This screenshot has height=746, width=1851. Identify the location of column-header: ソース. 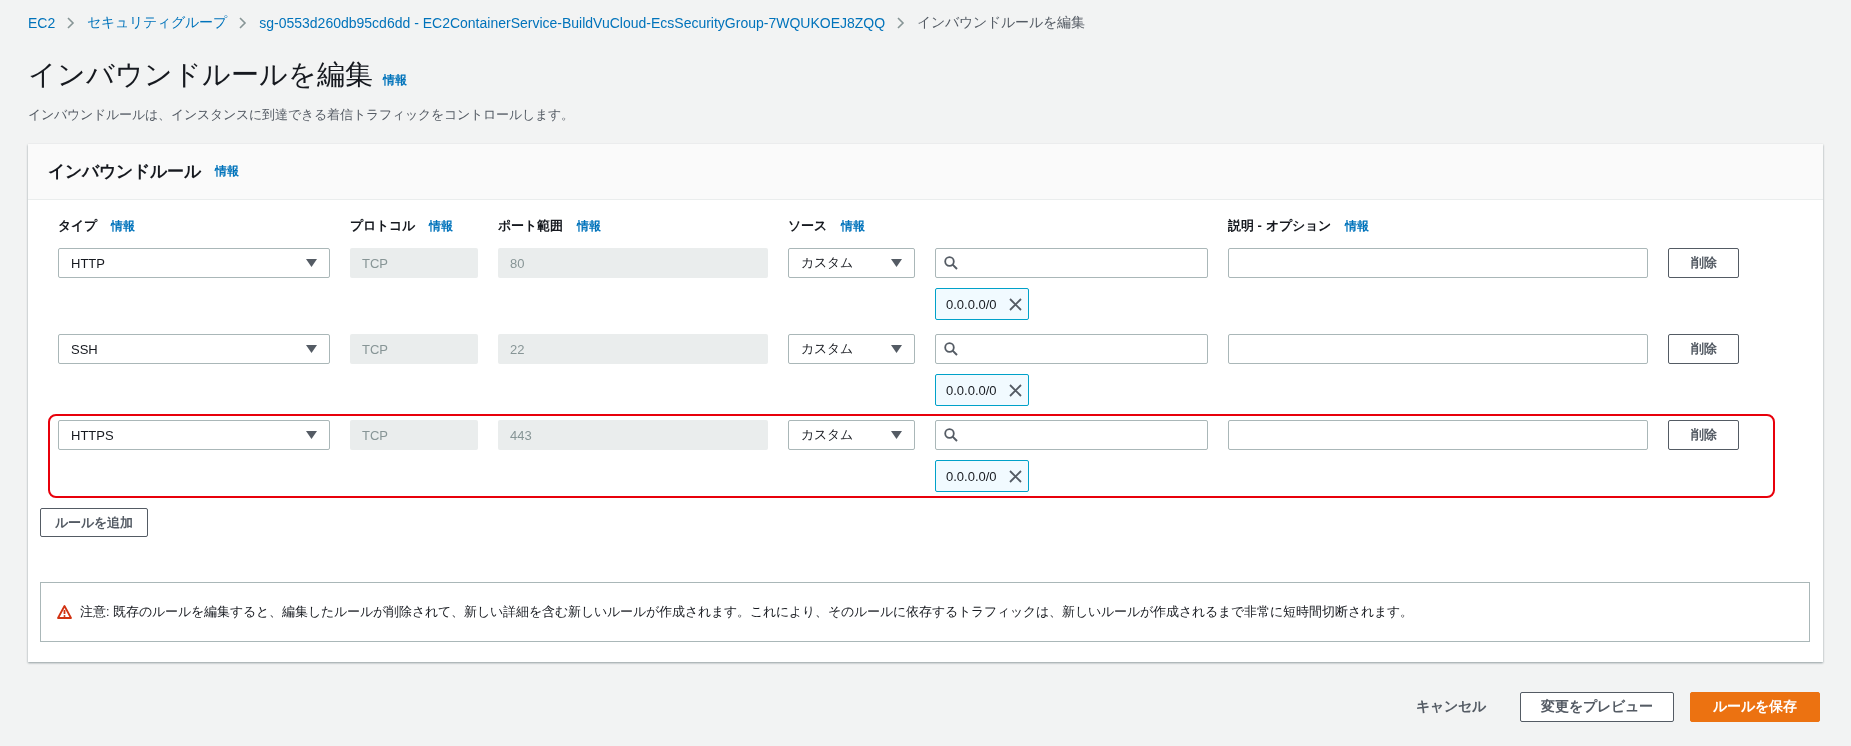
(807, 226).